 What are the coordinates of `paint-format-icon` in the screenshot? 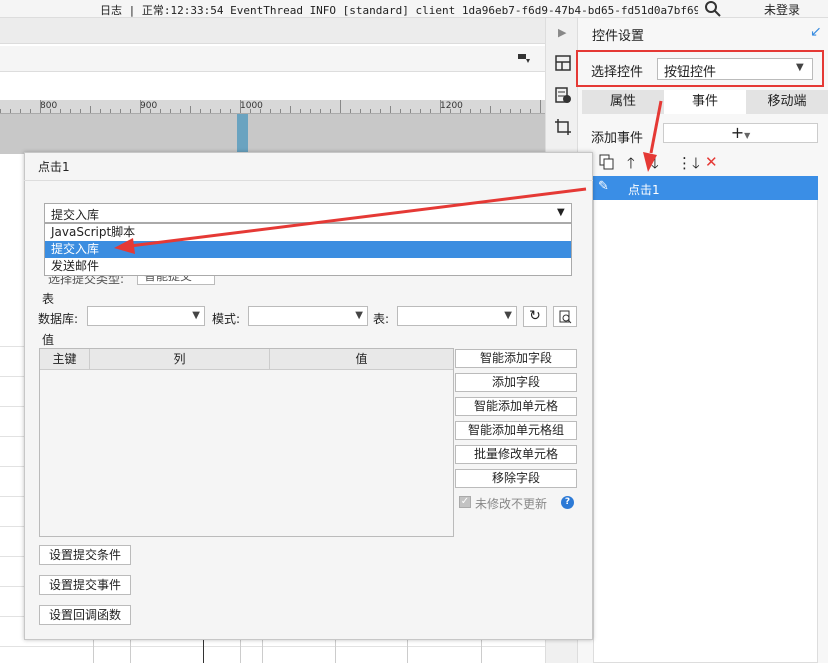 It's located at (524, 59).